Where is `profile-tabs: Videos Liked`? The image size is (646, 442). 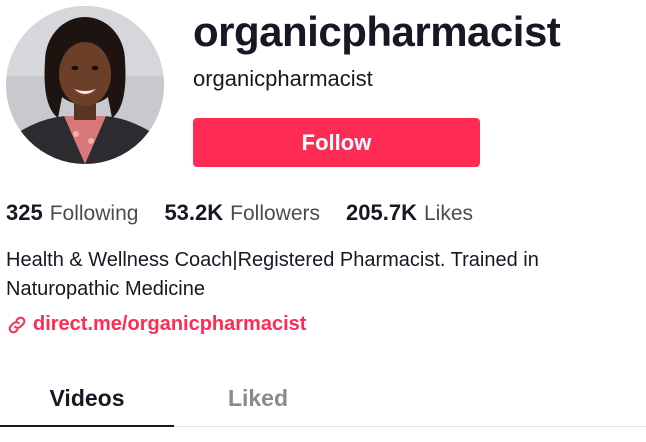
profile-tabs: Videos Liked is located at coordinates (323, 403).